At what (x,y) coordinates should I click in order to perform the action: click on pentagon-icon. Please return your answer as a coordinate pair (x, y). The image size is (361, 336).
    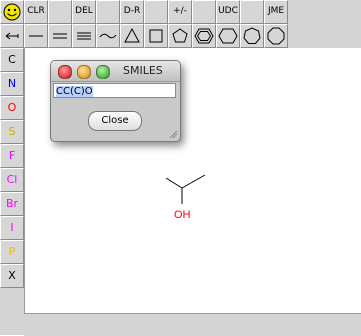
    Looking at the image, I should click on (180, 35).